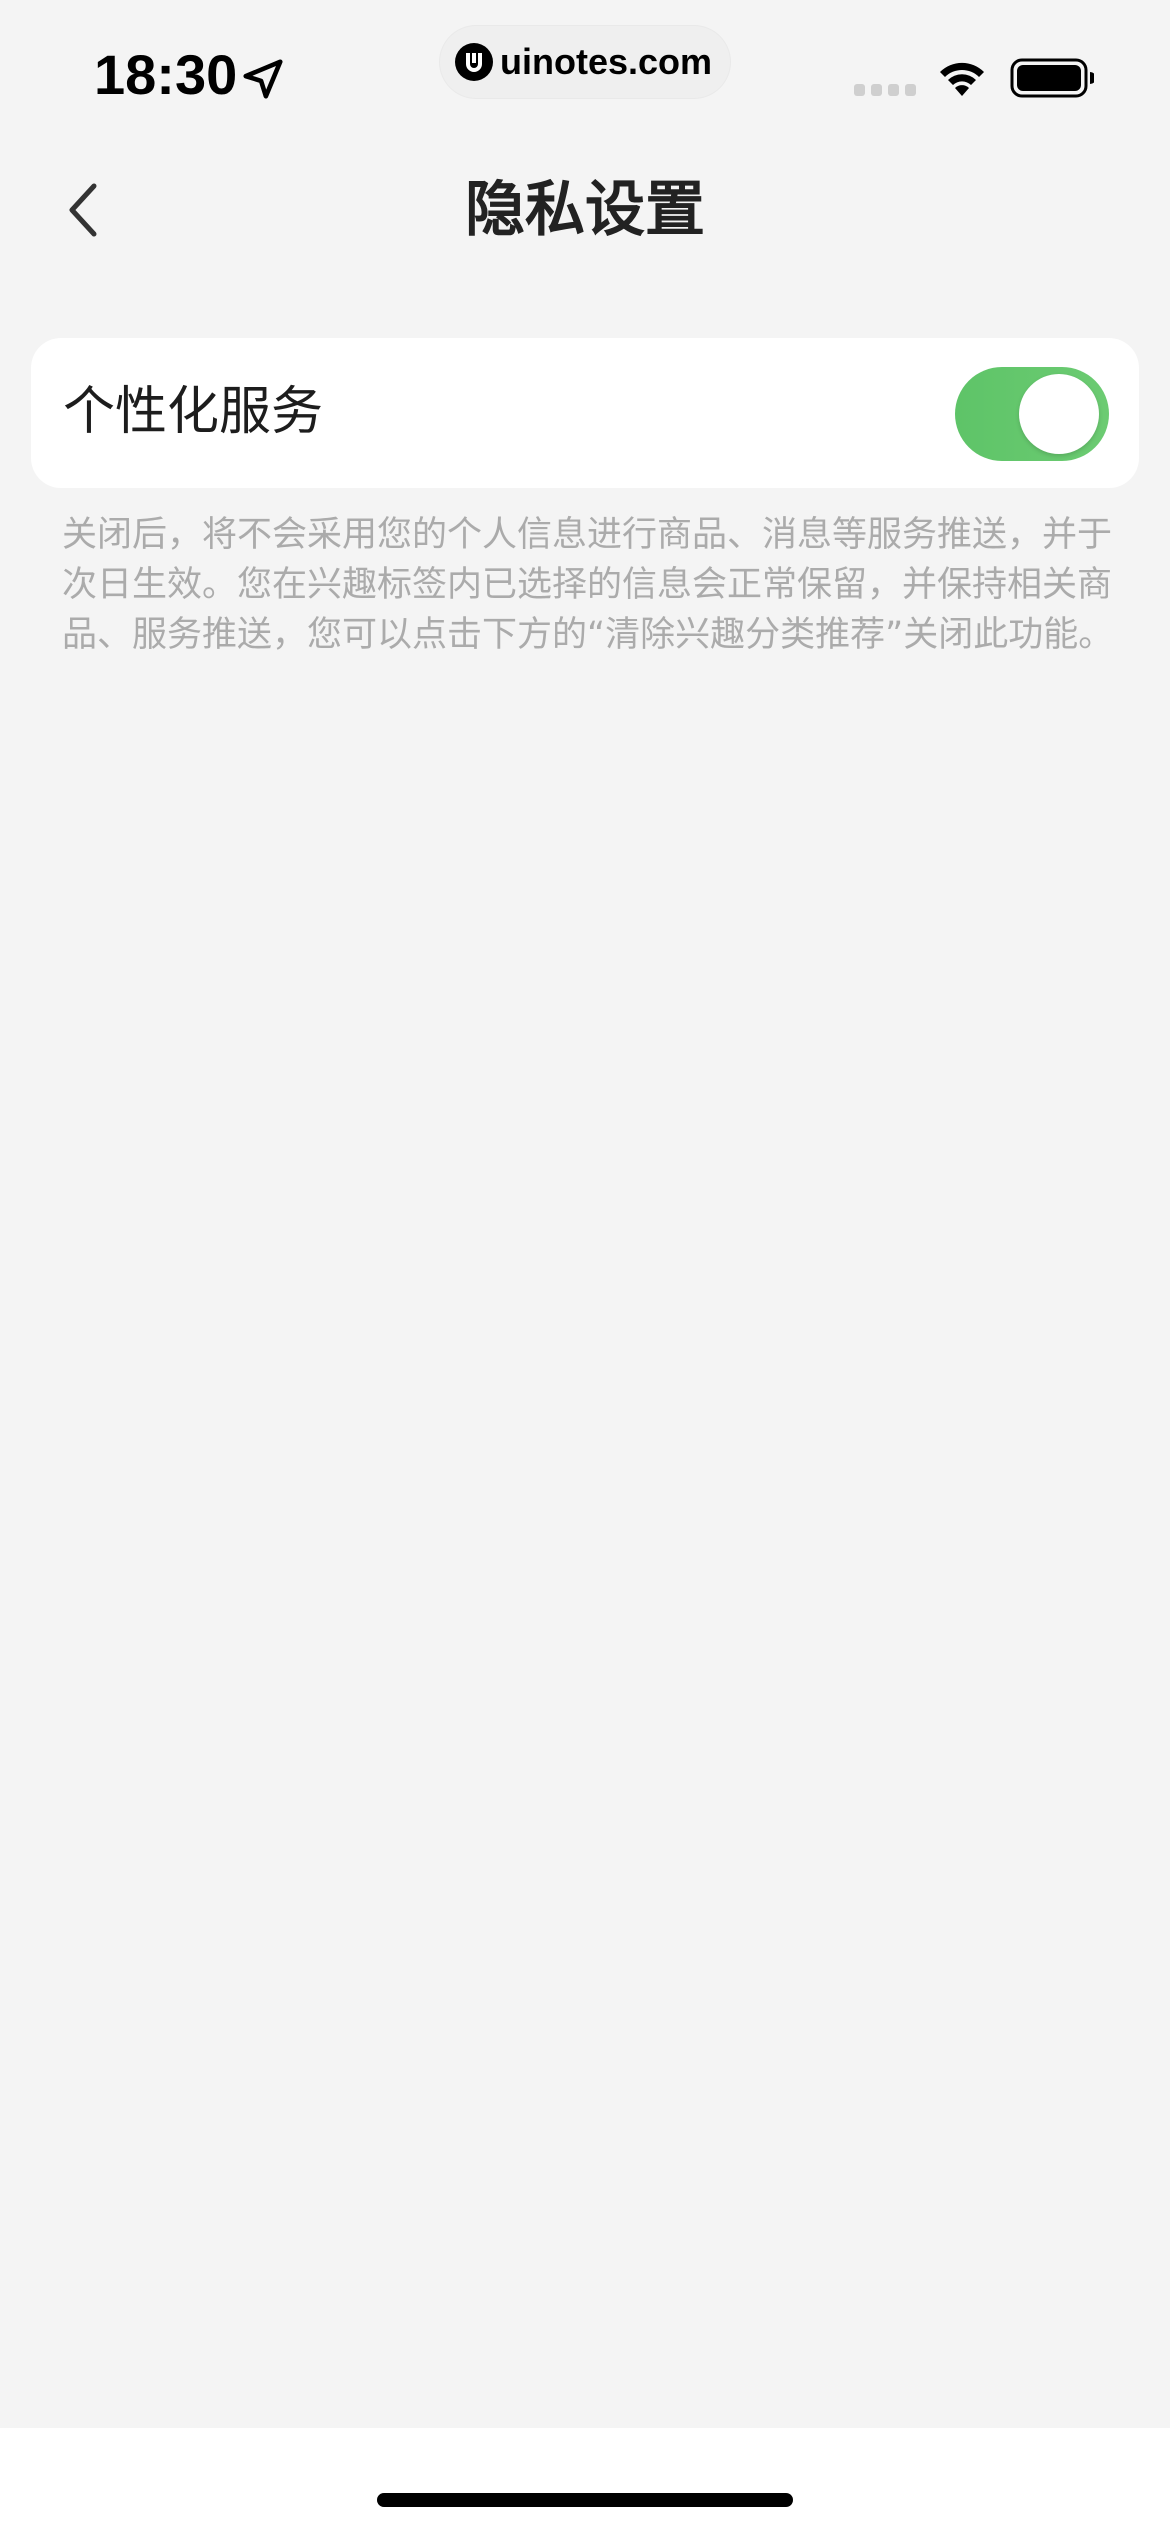 The image size is (1170, 2532). What do you see at coordinates (166, 74) in the screenshot?
I see `status-time: 18:30` at bounding box center [166, 74].